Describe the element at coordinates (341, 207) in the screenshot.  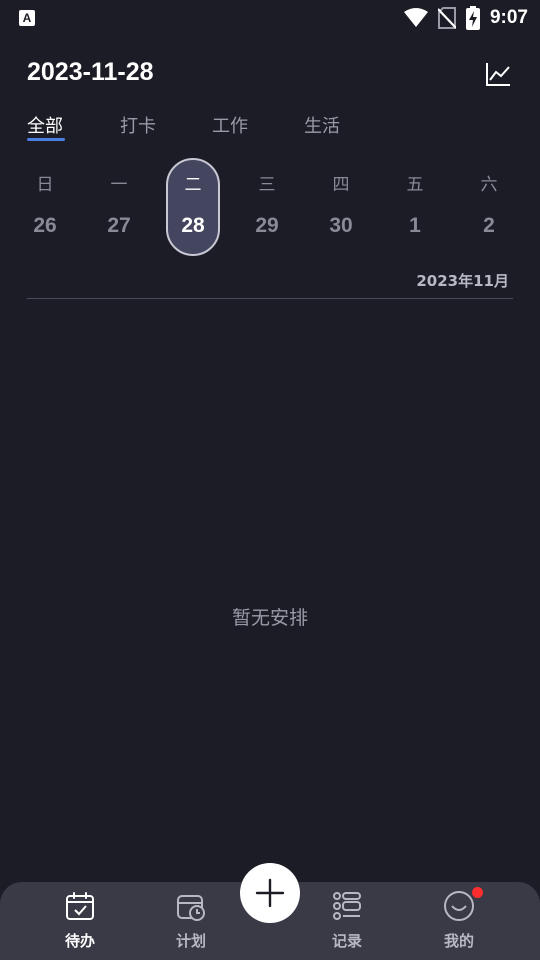
I see `day-cell: 四 30` at that location.